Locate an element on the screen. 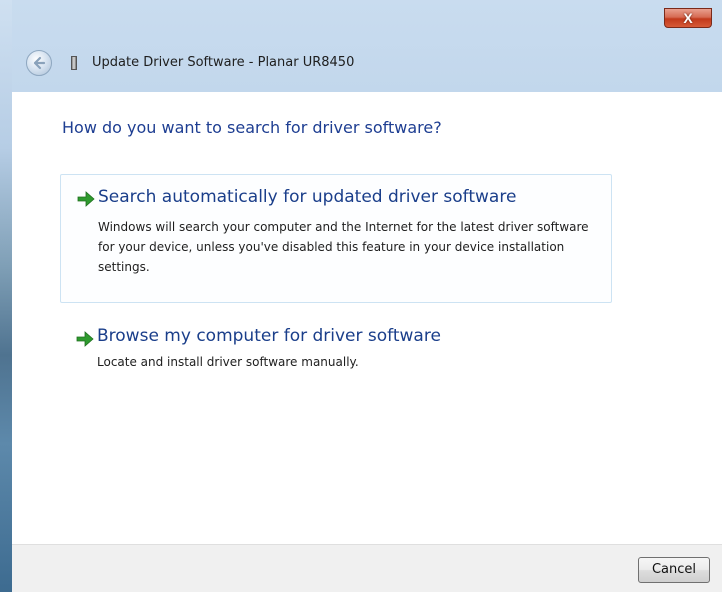 The height and width of the screenshot is (592, 722). back-button is located at coordinates (39, 63).